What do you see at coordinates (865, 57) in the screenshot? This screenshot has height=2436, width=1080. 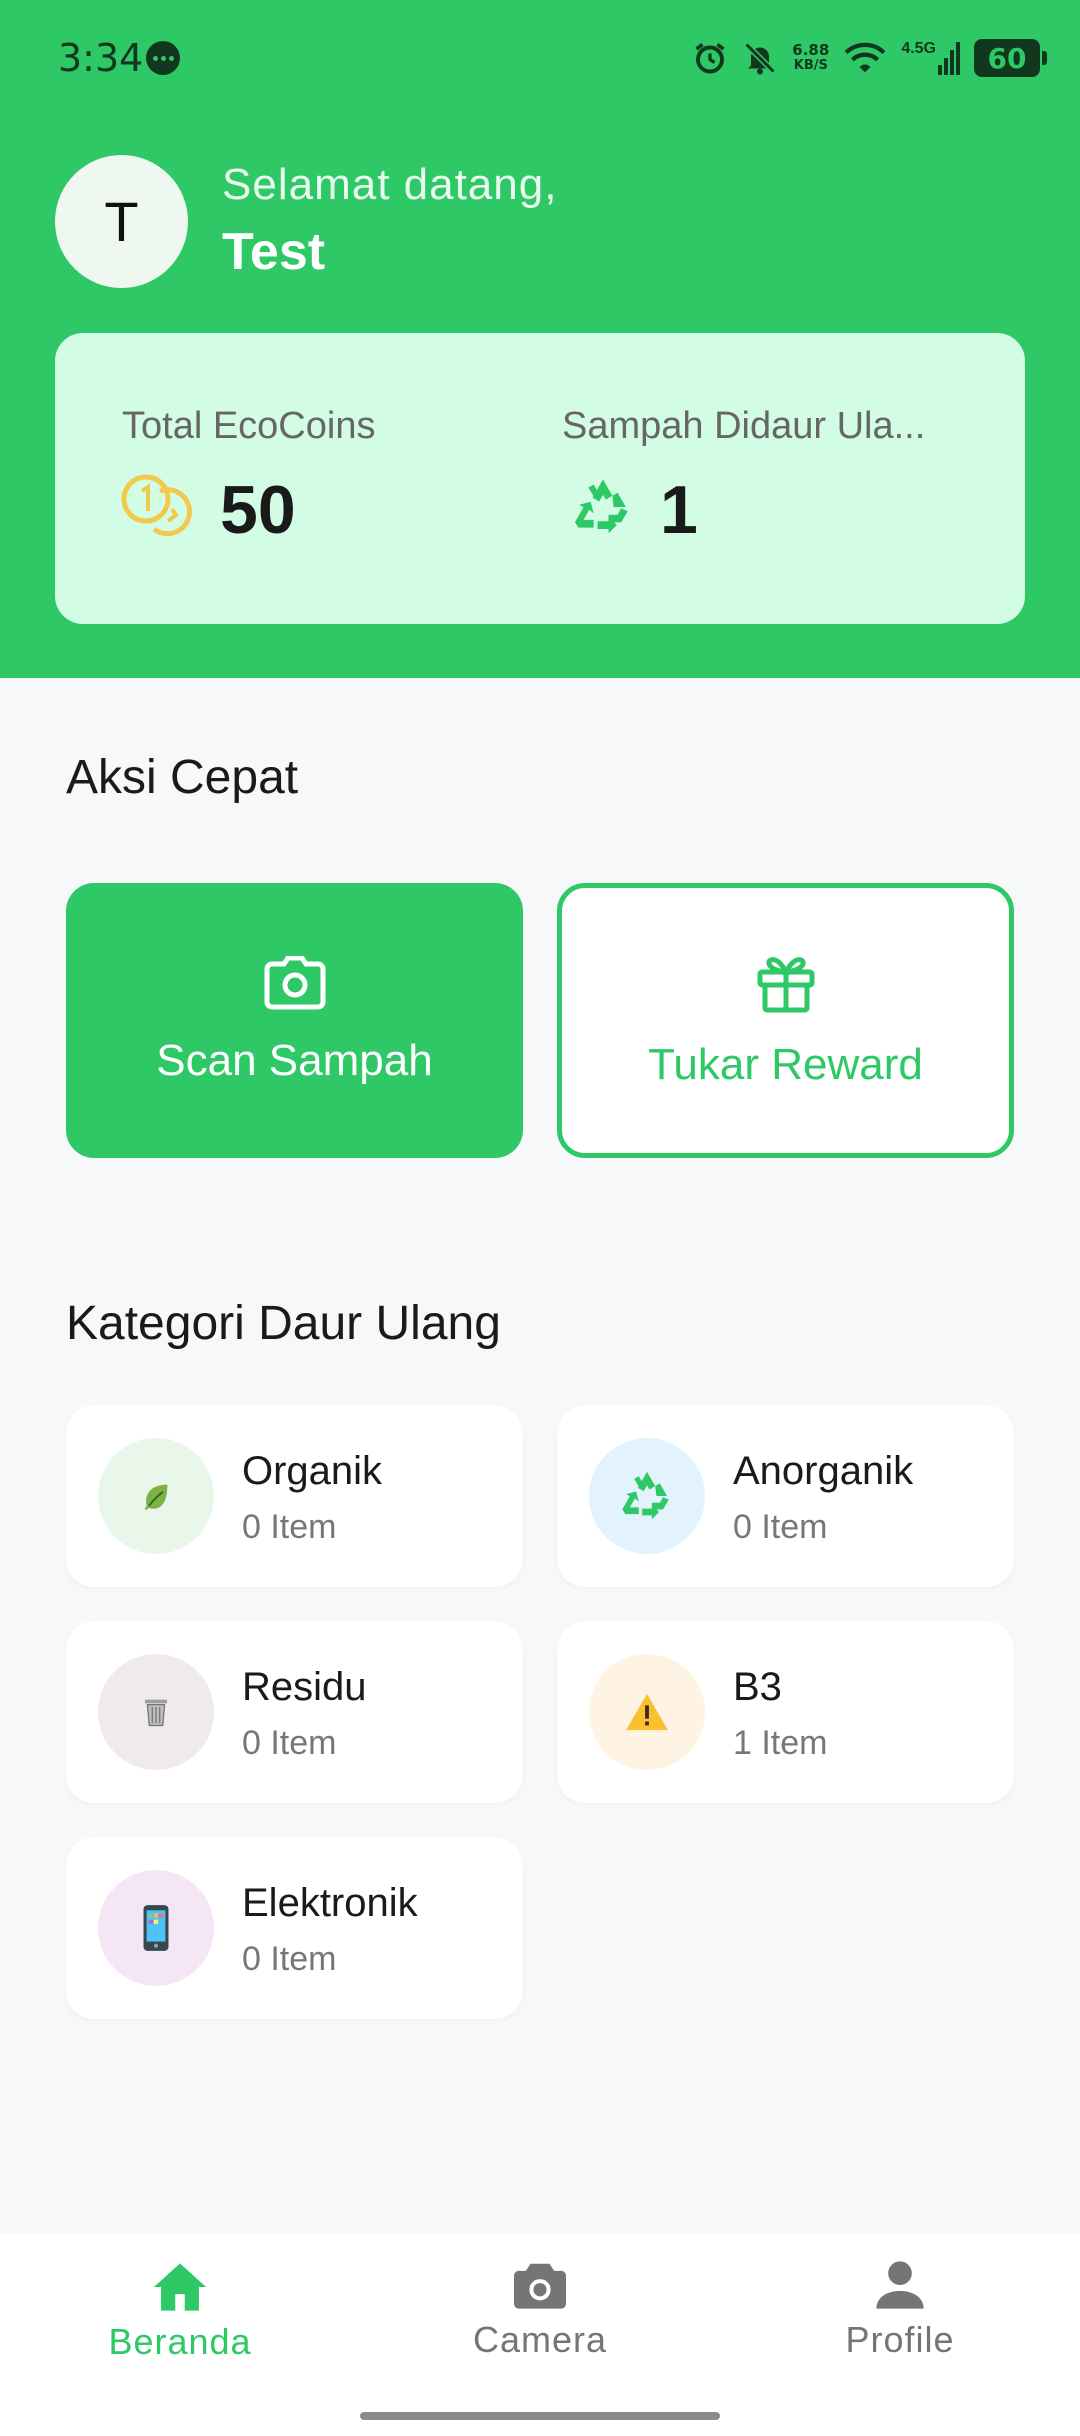 I see `wifi-icon` at bounding box center [865, 57].